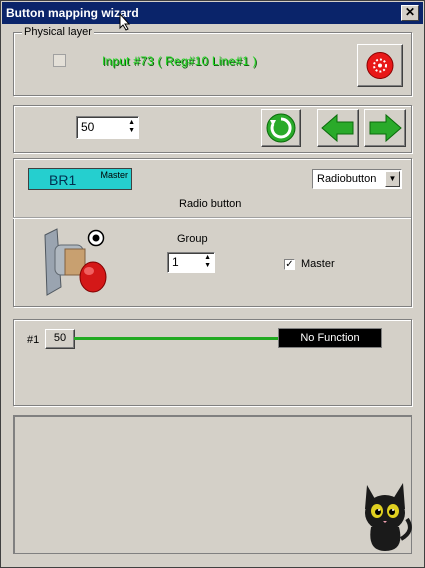 The height and width of the screenshot is (568, 425). I want to click on close-button: ✕, so click(410, 13).